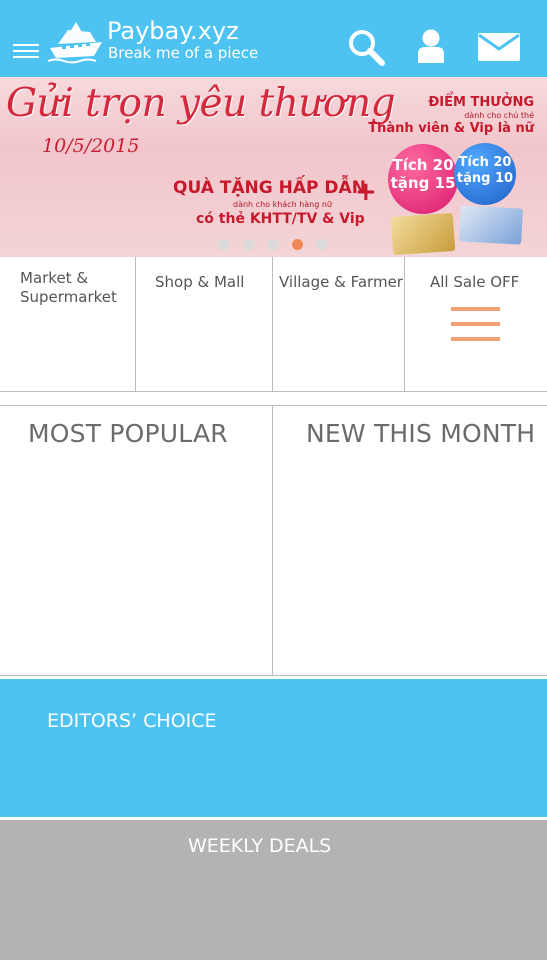  What do you see at coordinates (431, 47) in the screenshot?
I see `user-icon` at bounding box center [431, 47].